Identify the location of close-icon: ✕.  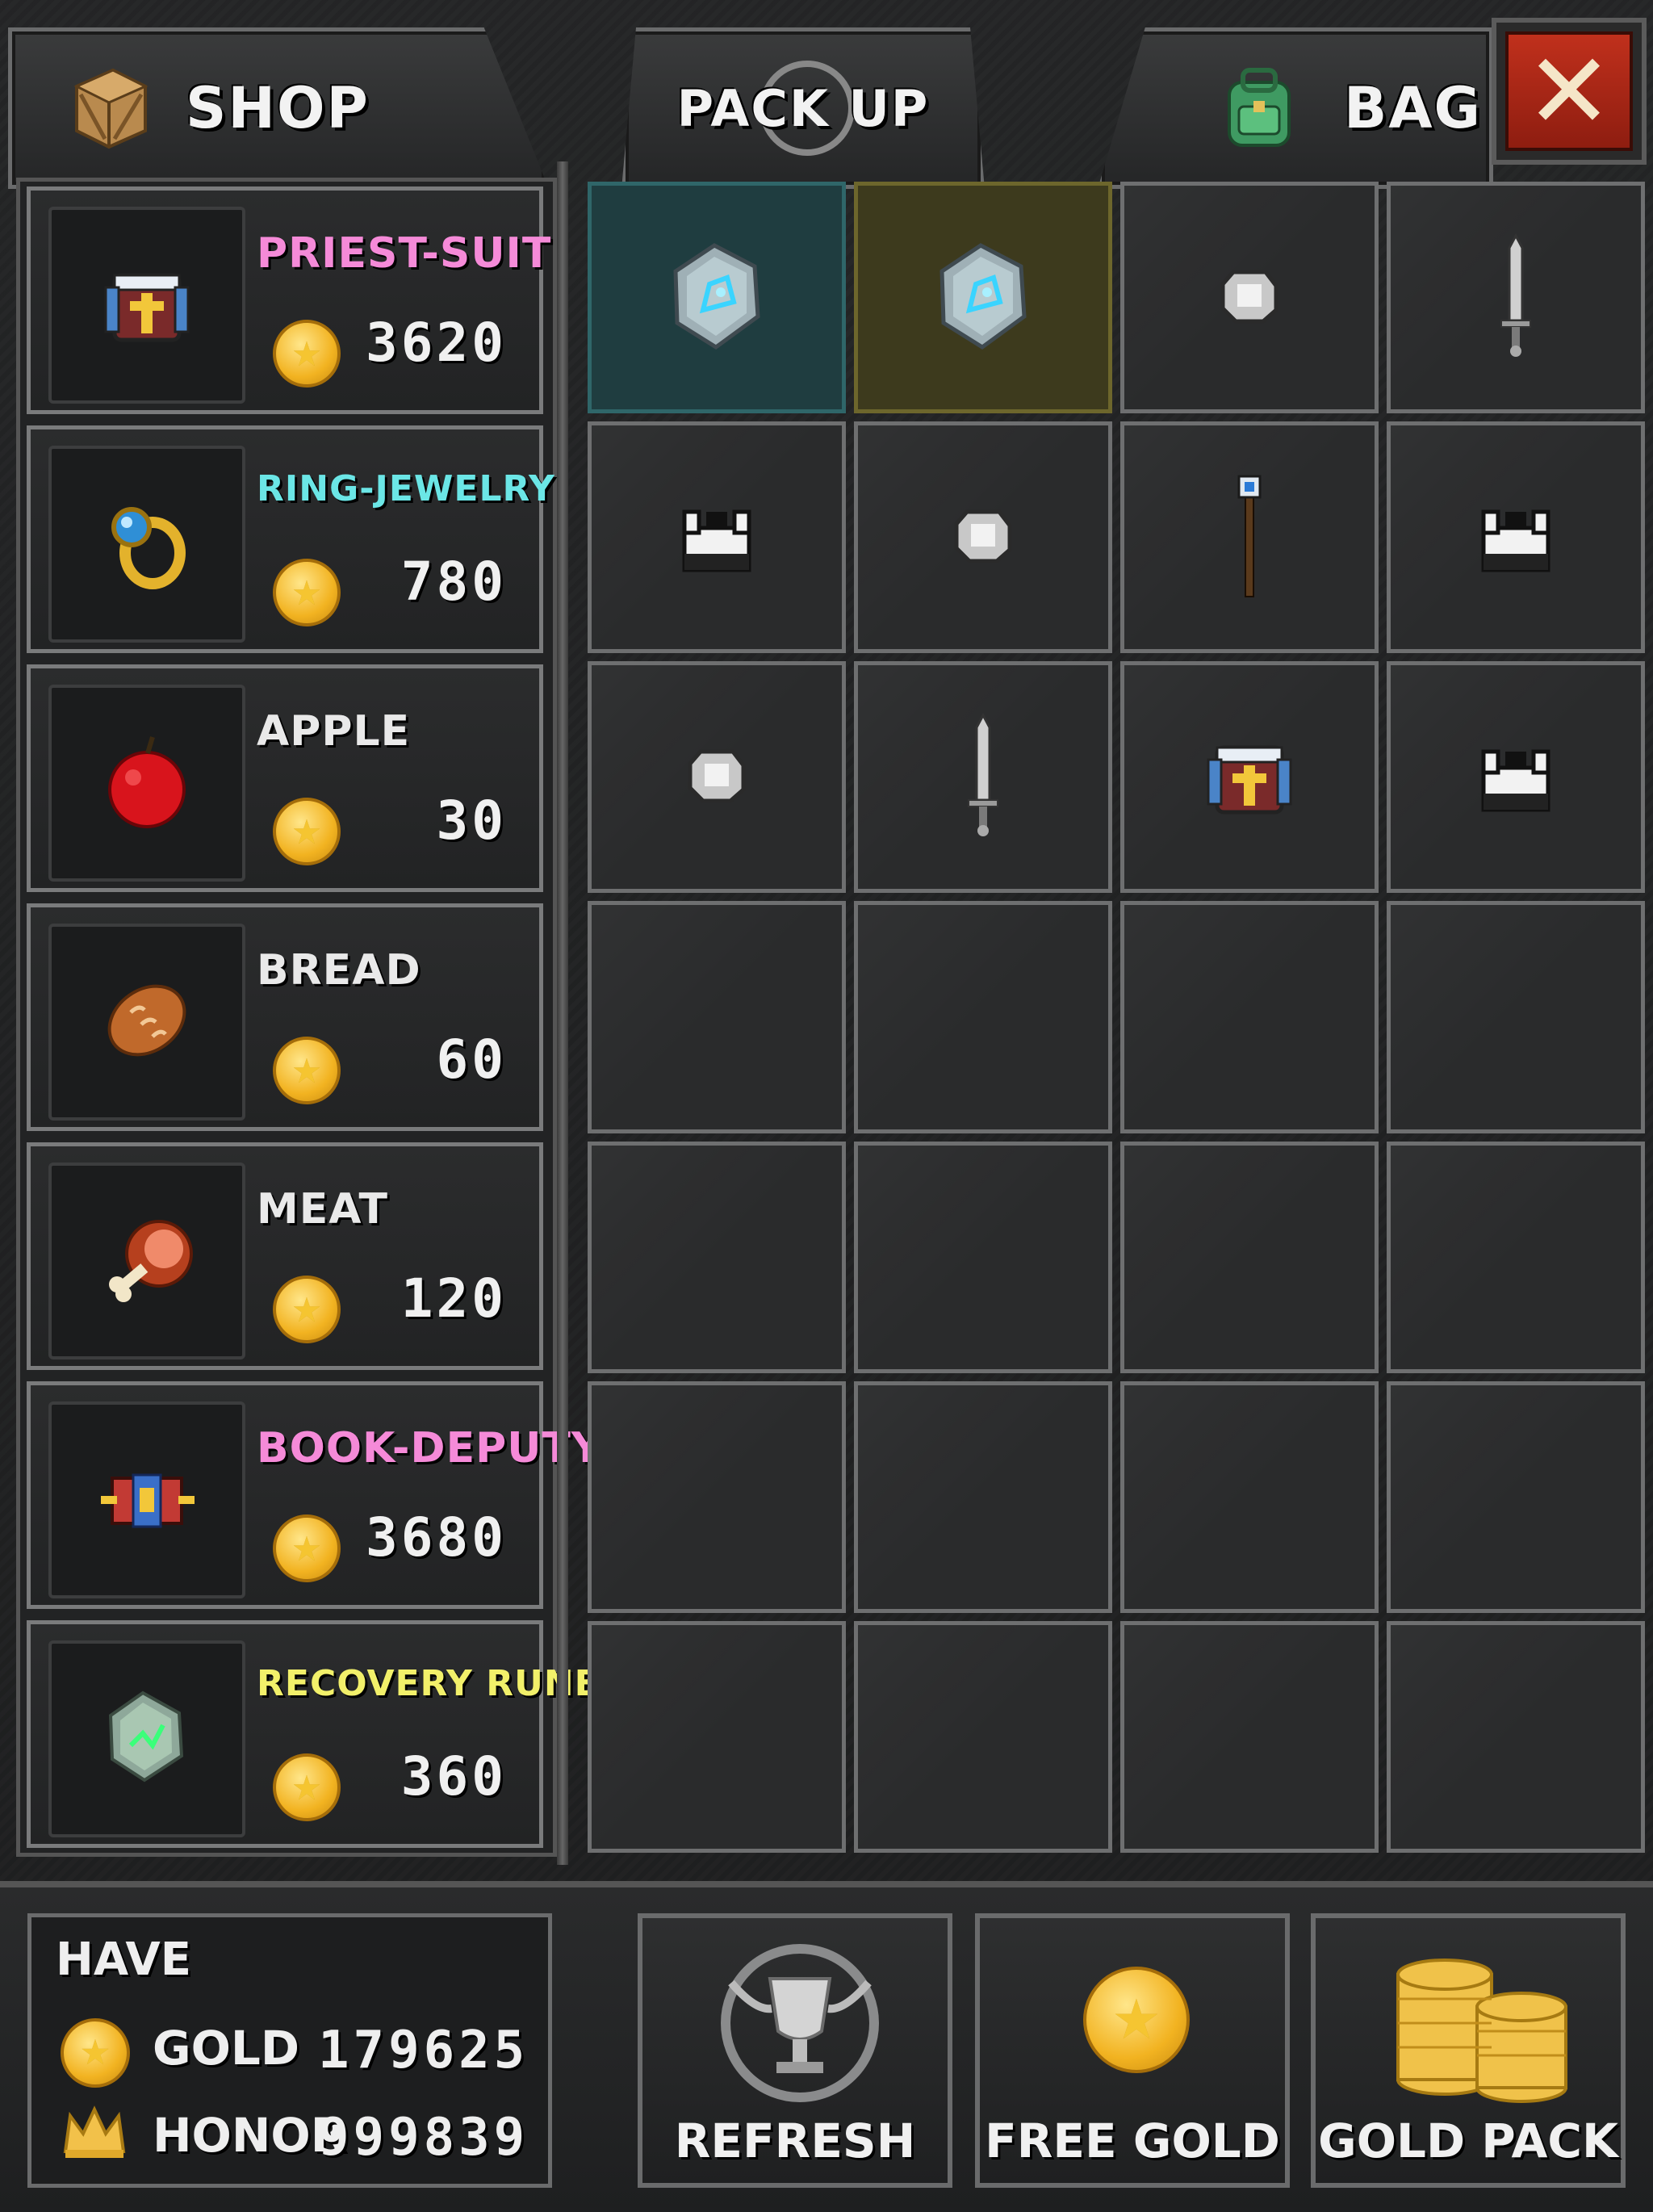
(1569, 91).